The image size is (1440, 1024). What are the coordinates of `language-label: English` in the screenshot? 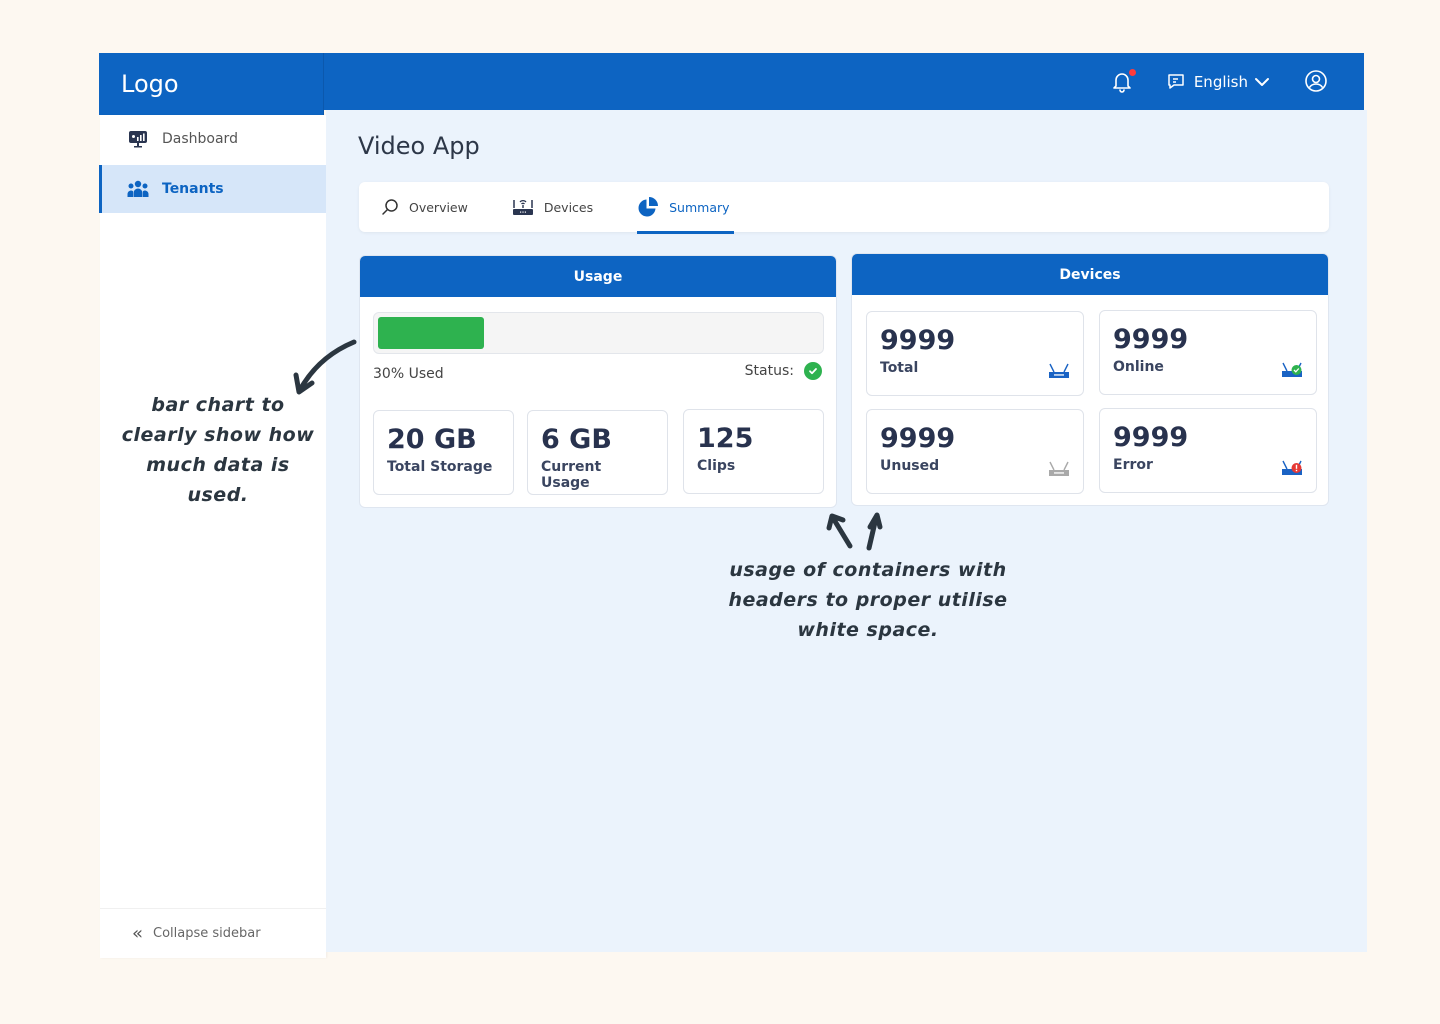 It's located at (1220, 81).